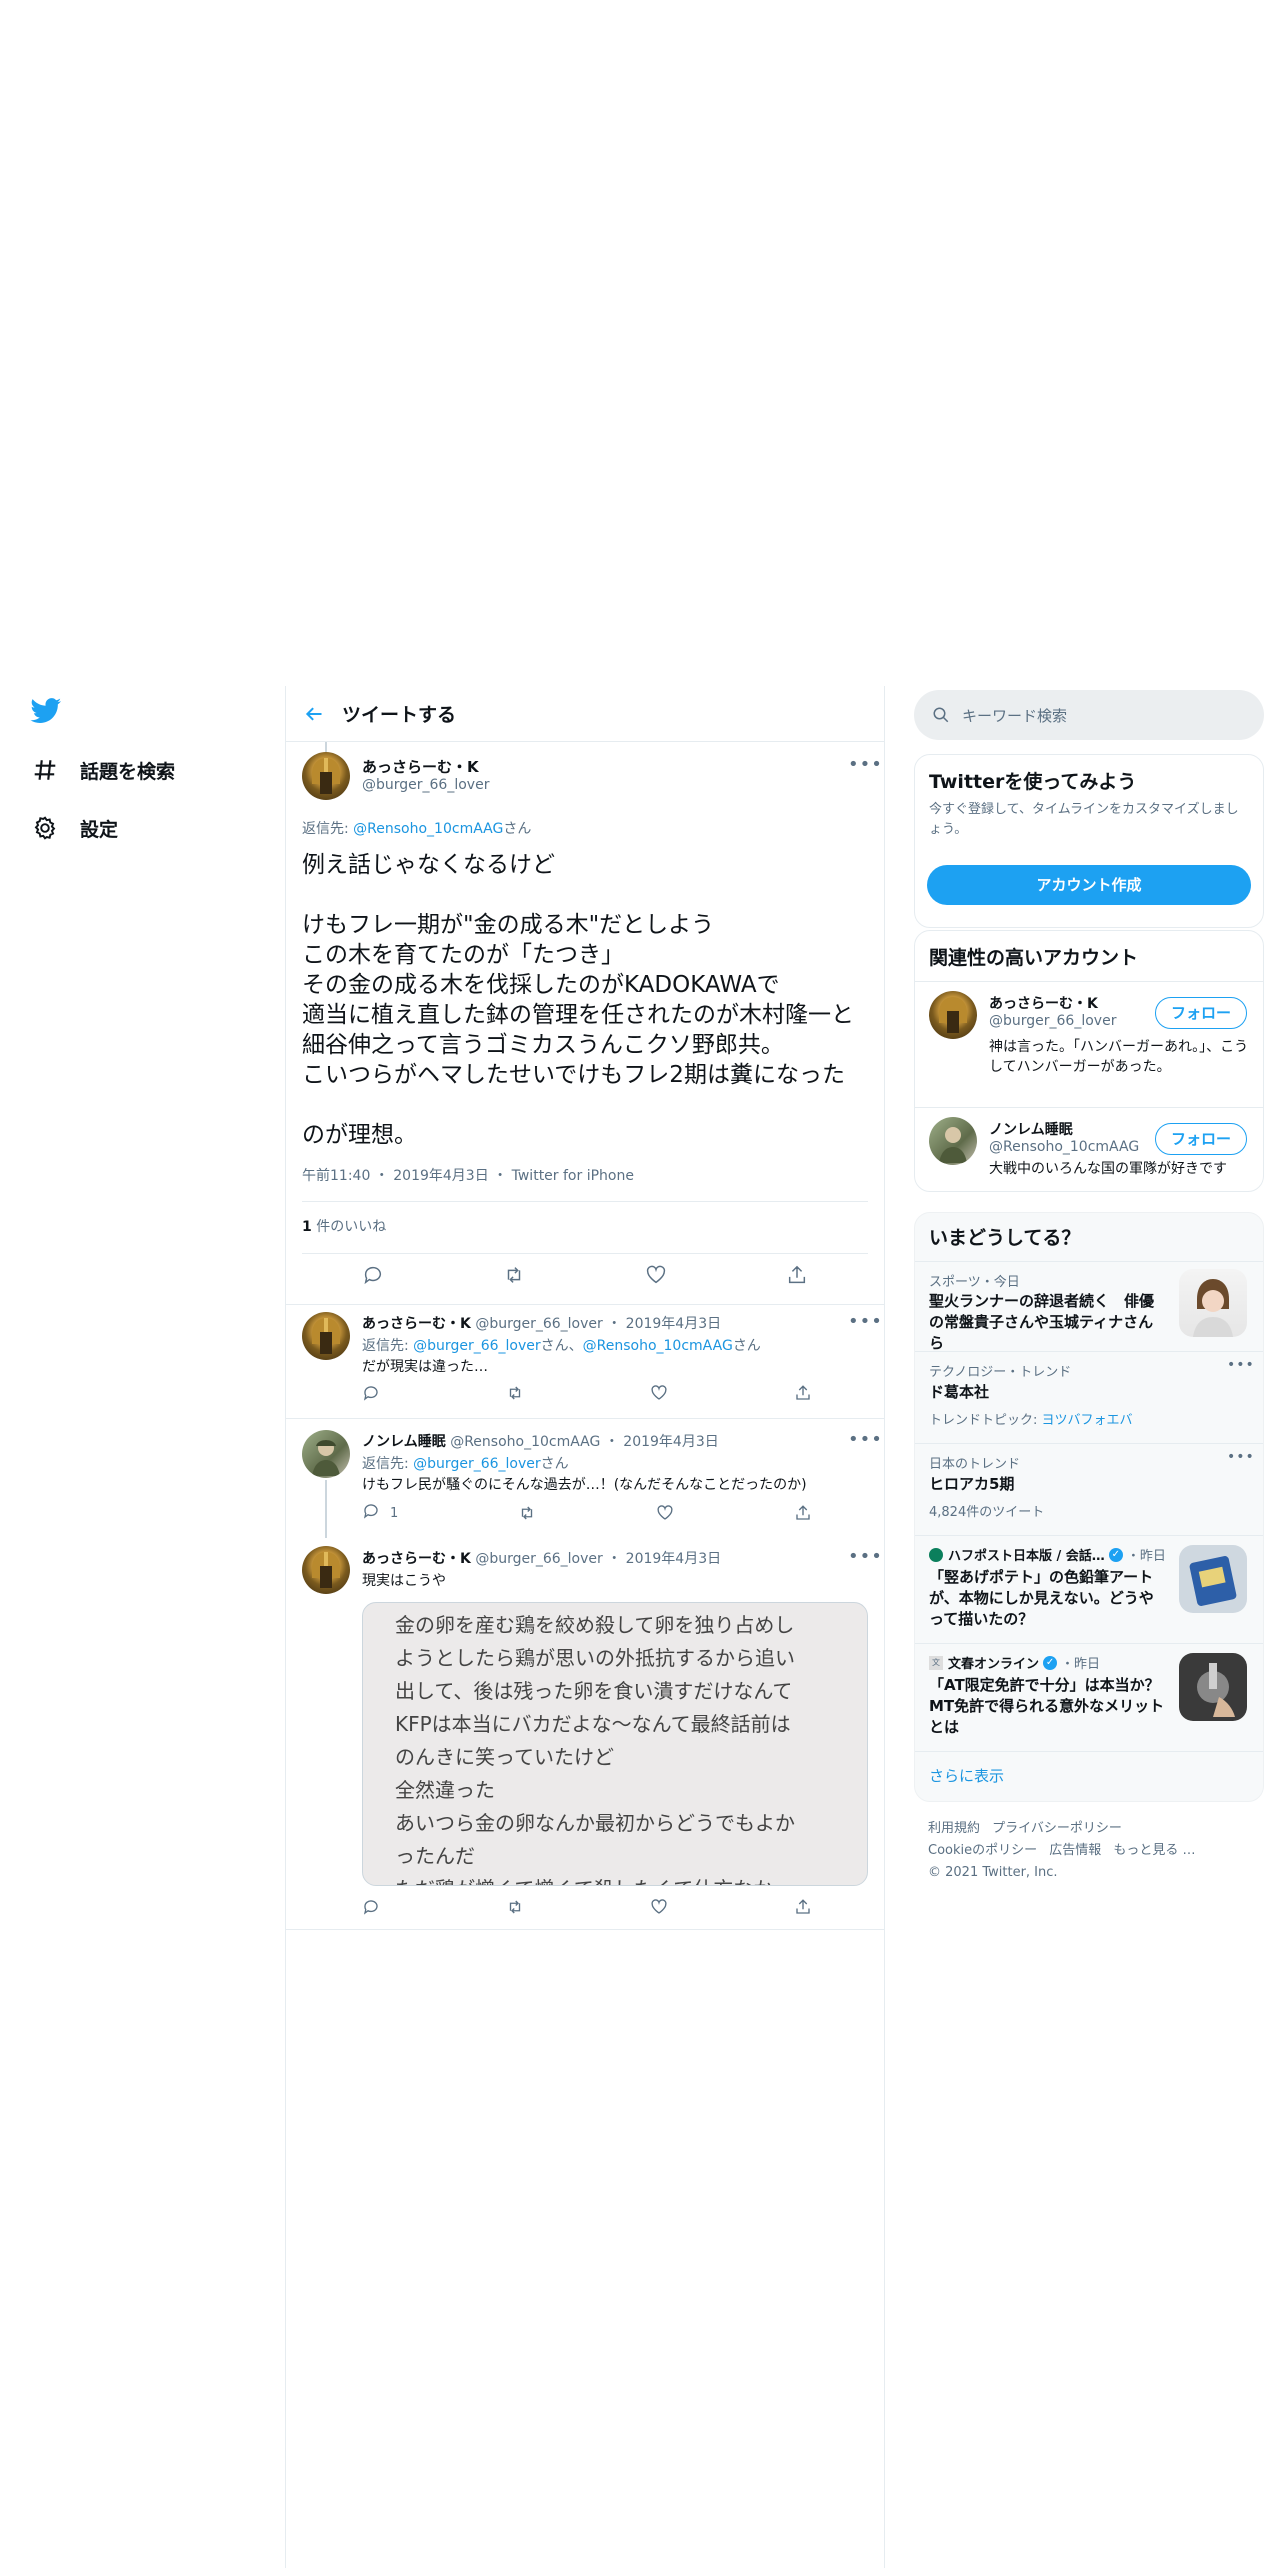 The height and width of the screenshot is (2568, 1284). I want to click on trend-topic-link: ヨツバフォエバ, so click(1087, 1420).